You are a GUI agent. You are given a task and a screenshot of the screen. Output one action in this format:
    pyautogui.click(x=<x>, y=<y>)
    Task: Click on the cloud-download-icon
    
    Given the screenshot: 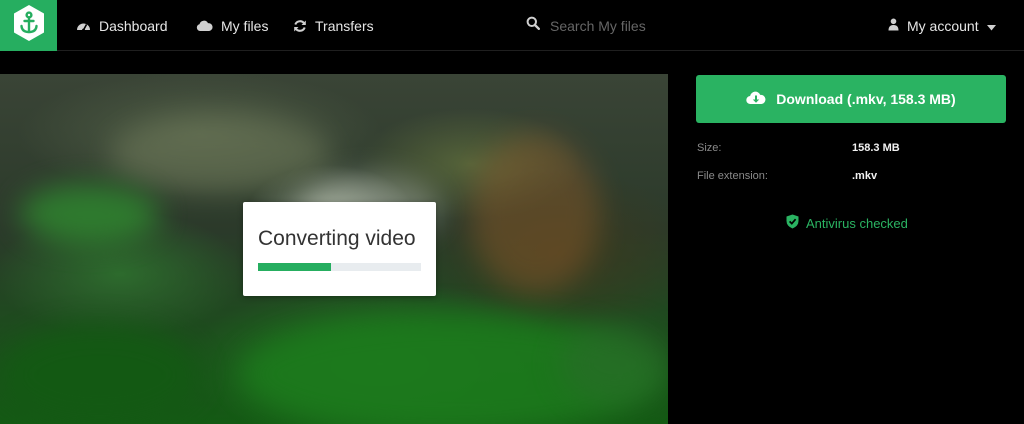 What is the action you would take?
    pyautogui.click(x=756, y=99)
    